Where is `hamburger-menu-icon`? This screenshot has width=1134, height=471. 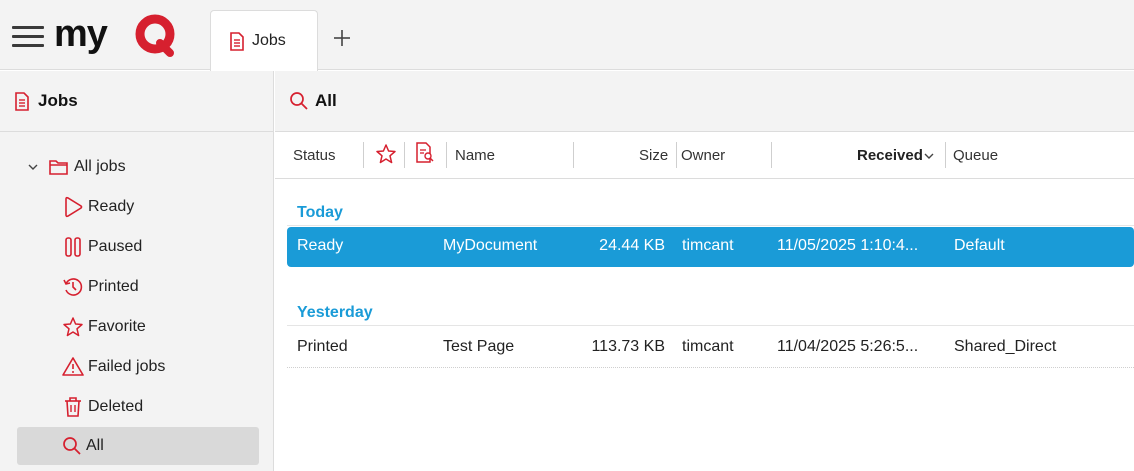
hamburger-menu-icon is located at coordinates (28, 37).